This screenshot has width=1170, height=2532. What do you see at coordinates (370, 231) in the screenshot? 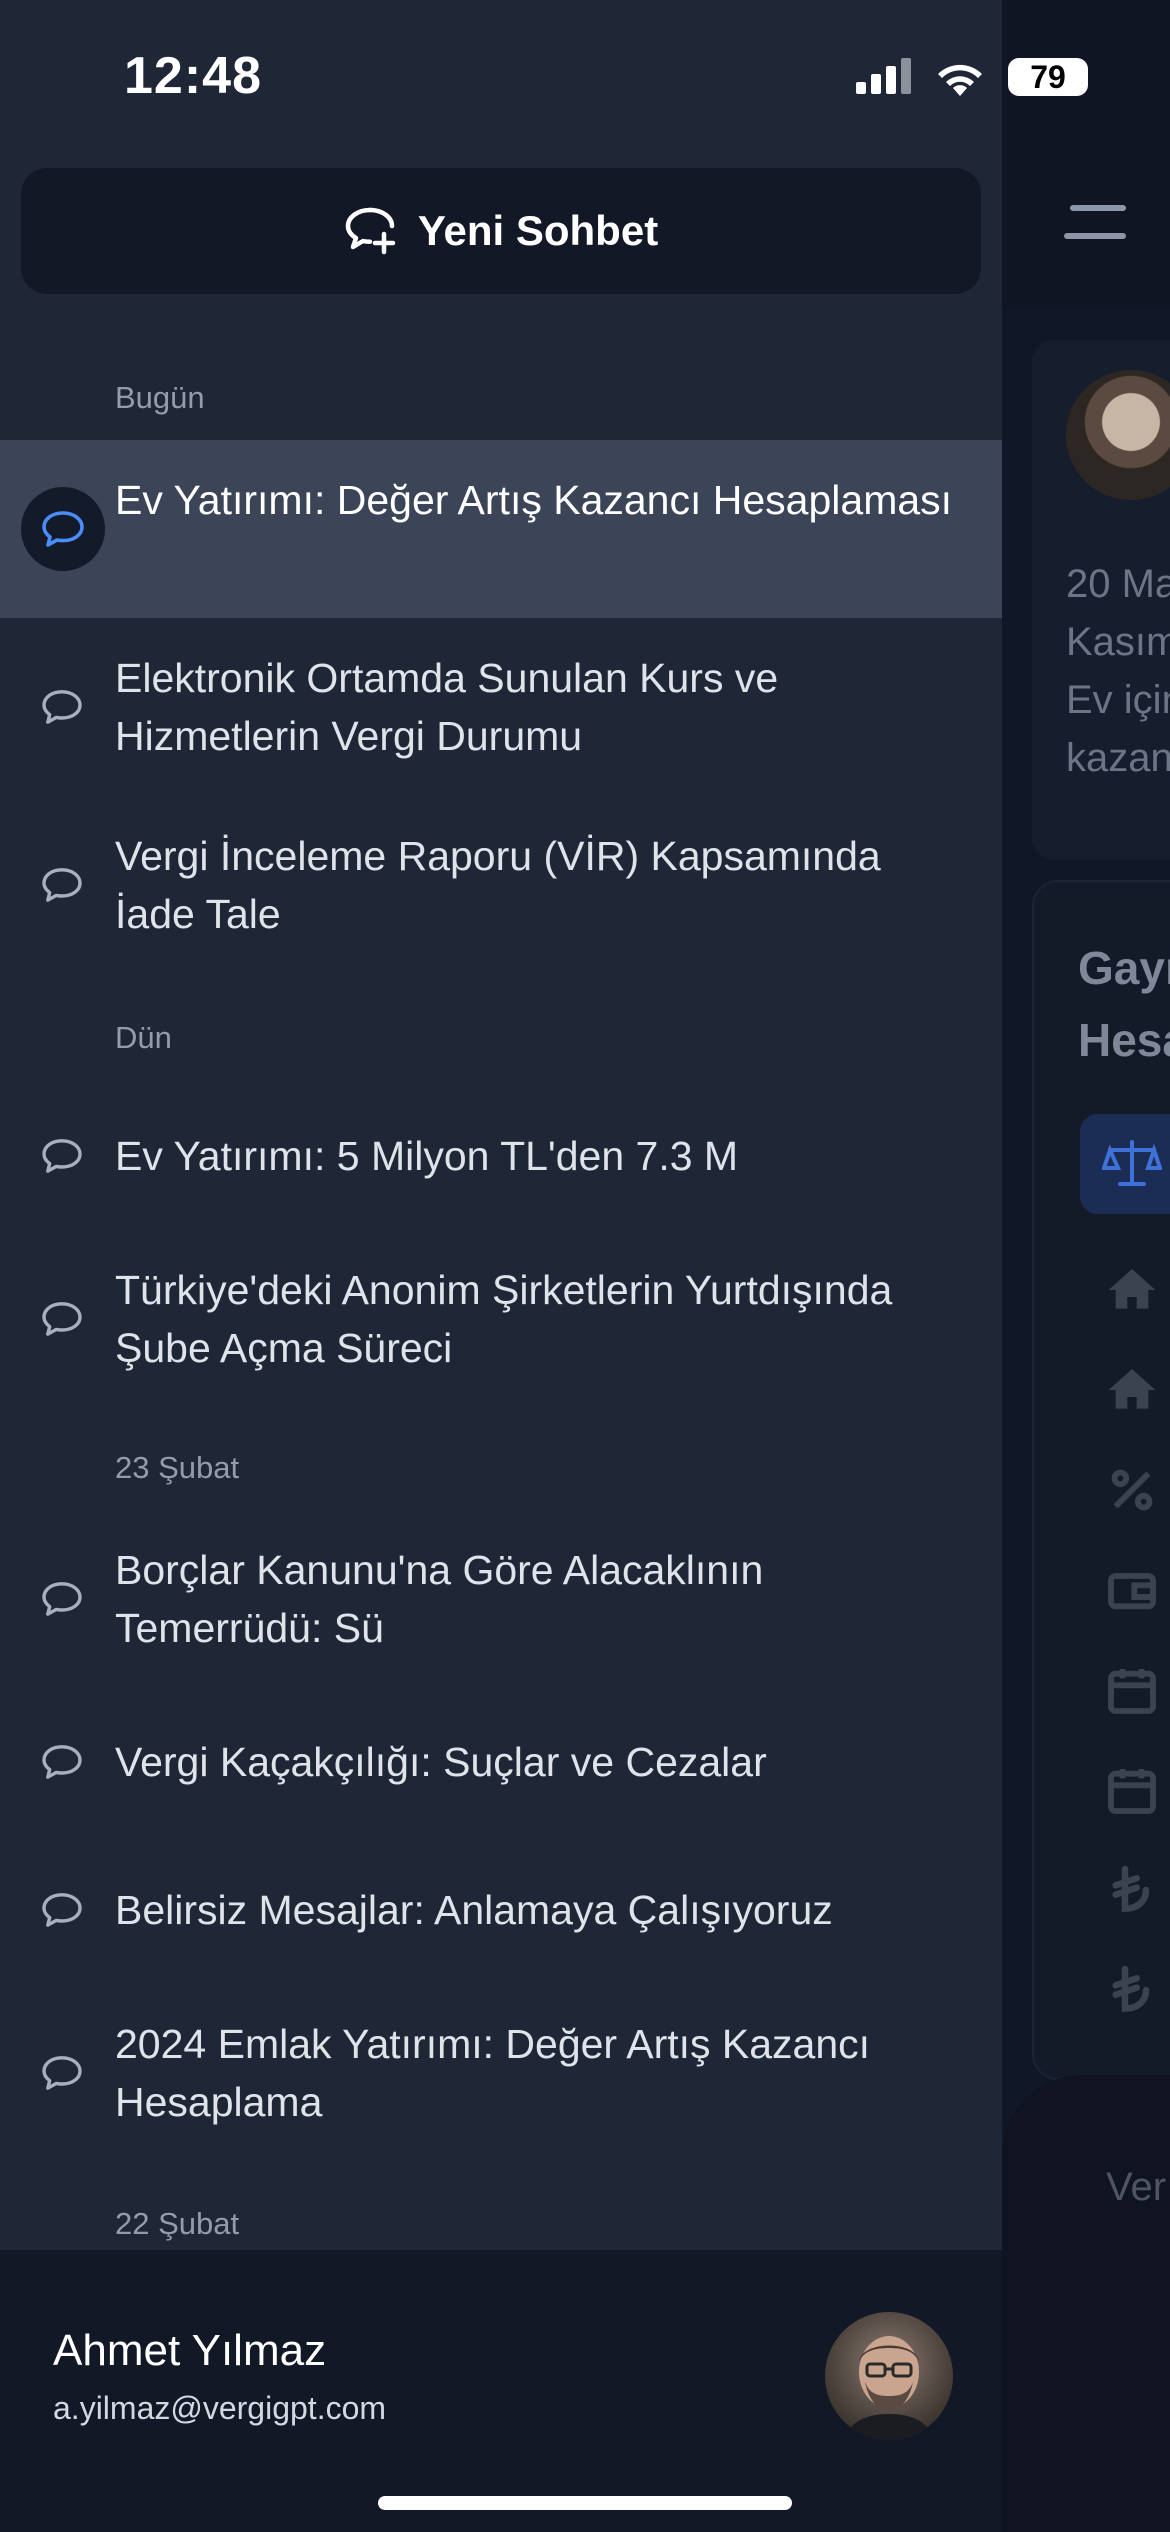
I see `new-chat-icon` at bounding box center [370, 231].